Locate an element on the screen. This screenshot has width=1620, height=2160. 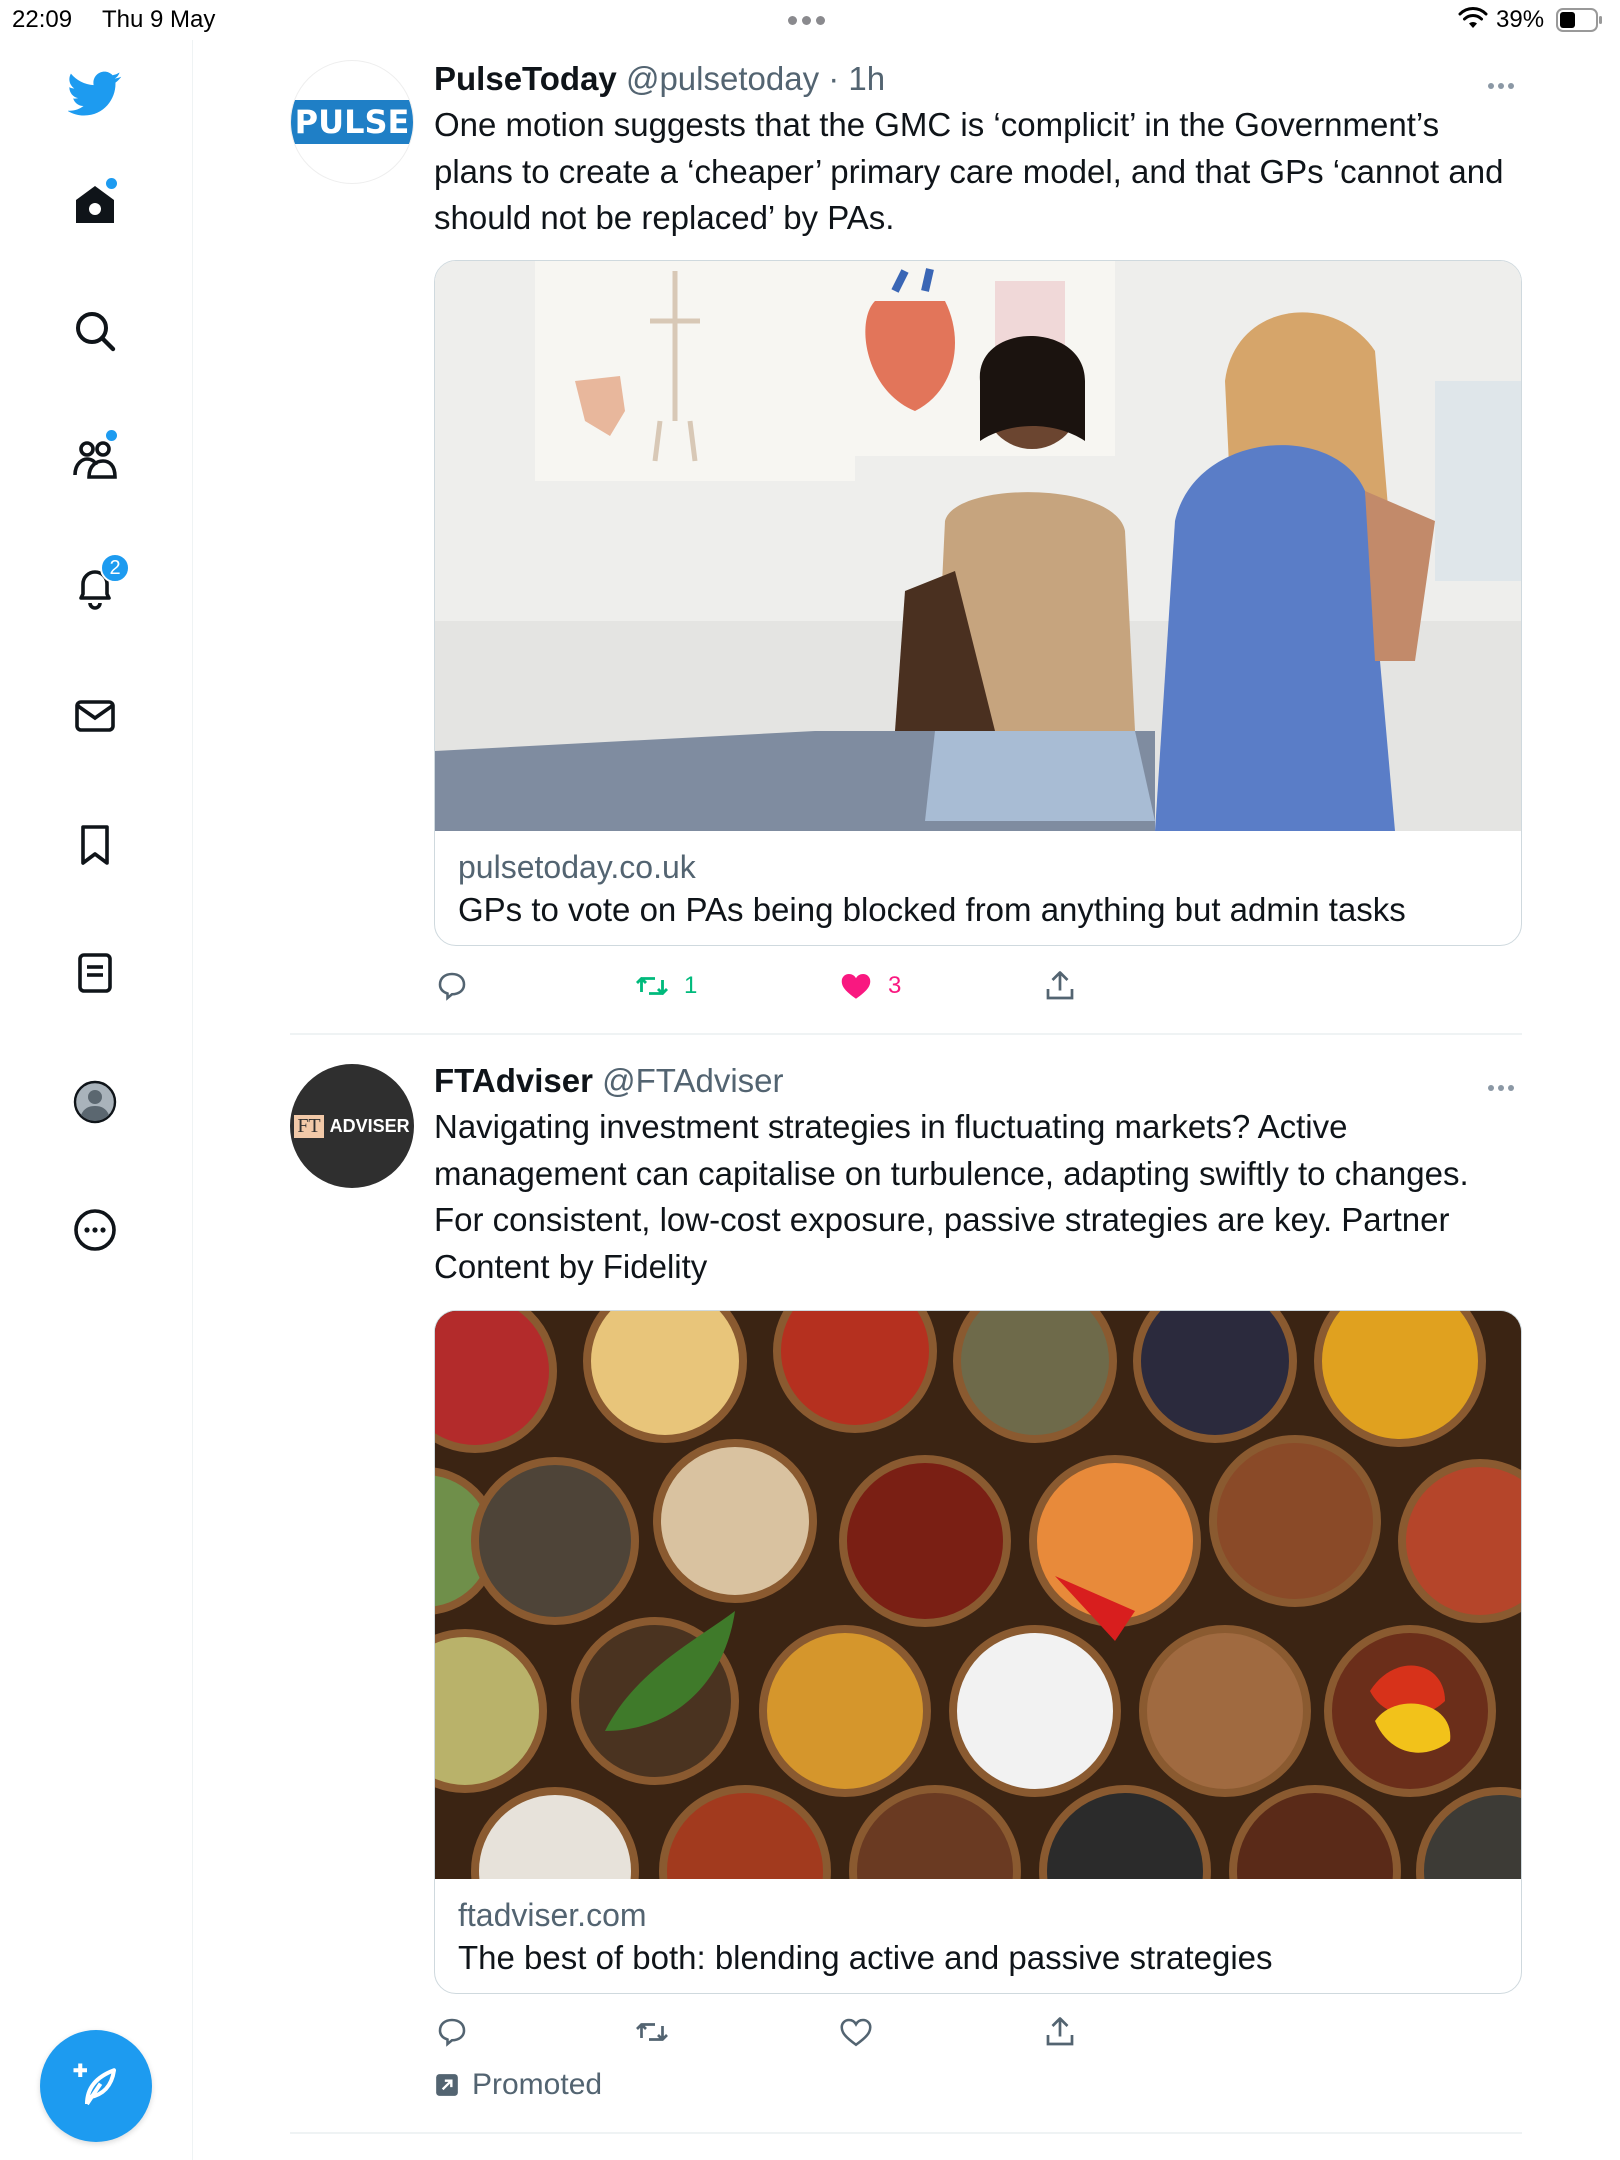
compose-tweet-button is located at coordinates (96, 2086).